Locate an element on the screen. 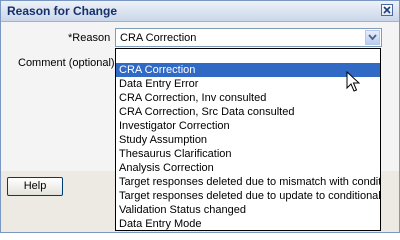 This screenshot has width=400, height=240. dropdown-option: Investigator Correction is located at coordinates (248, 126).